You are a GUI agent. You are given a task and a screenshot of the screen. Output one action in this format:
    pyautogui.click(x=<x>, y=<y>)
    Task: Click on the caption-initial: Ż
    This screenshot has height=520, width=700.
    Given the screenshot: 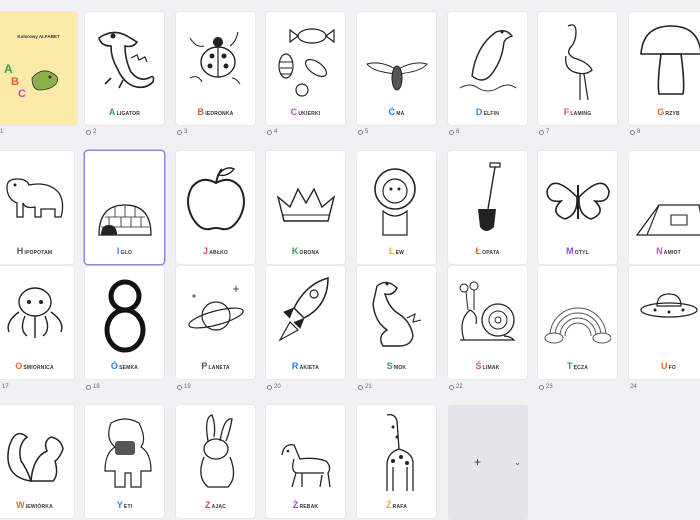 What is the action you would take?
    pyautogui.click(x=295, y=505)
    